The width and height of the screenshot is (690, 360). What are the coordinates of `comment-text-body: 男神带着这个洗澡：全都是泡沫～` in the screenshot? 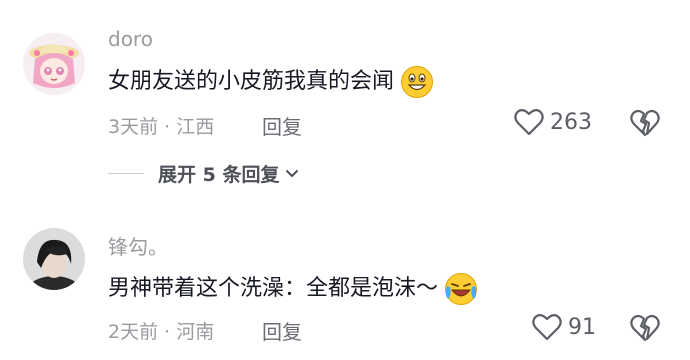 It's located at (273, 288).